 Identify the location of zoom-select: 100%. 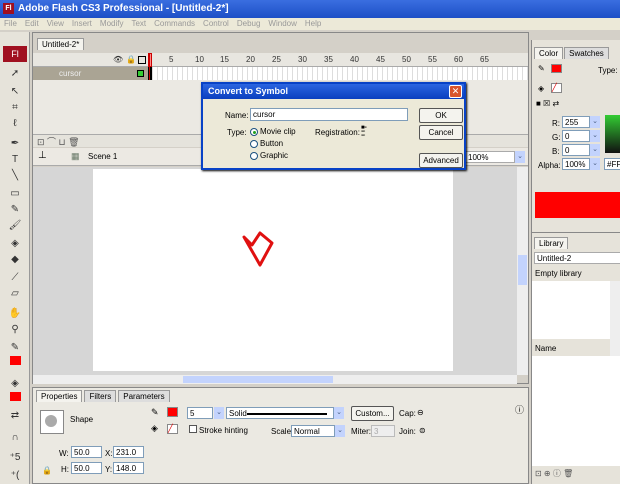
(490, 157).